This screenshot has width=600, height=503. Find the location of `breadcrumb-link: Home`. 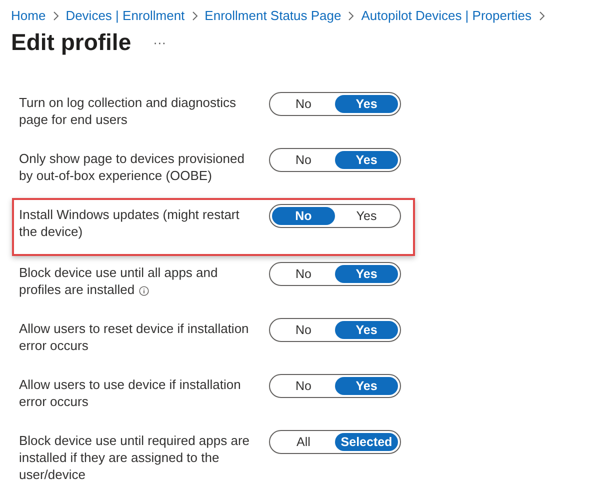

breadcrumb-link: Home is located at coordinates (28, 15).